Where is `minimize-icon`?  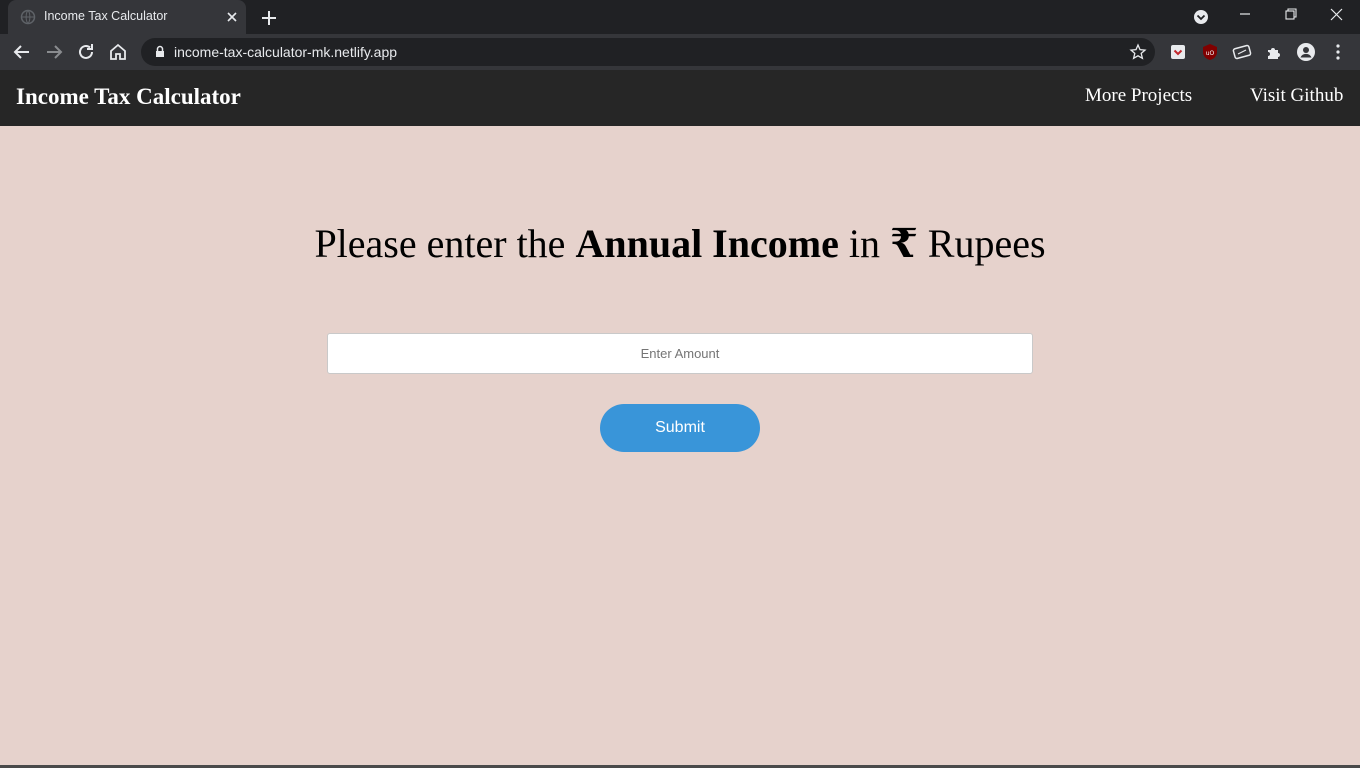 minimize-icon is located at coordinates (1245, 16).